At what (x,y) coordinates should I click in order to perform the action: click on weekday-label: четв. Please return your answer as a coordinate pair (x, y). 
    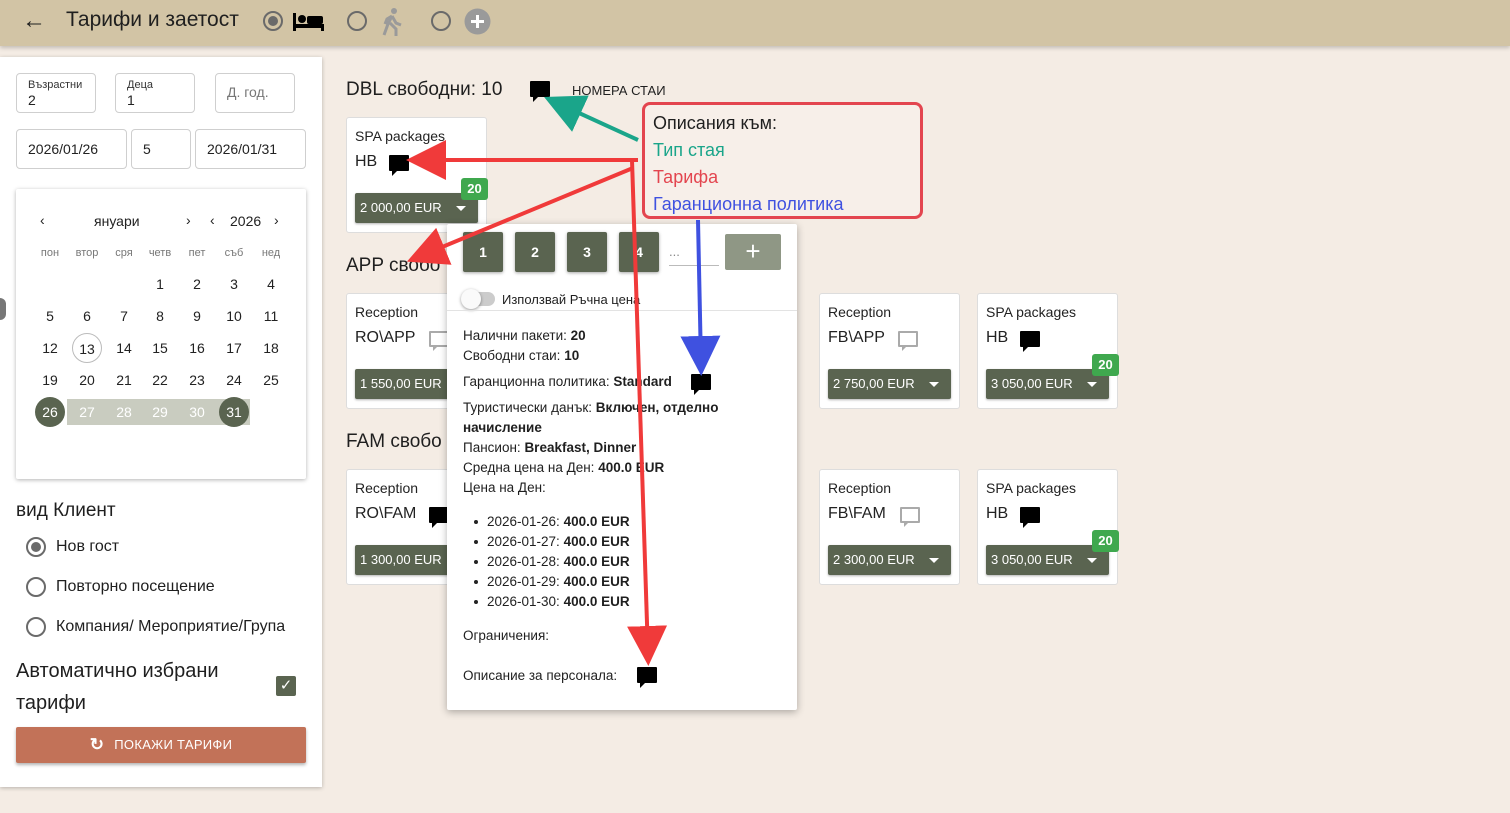
    Looking at the image, I should click on (160, 253).